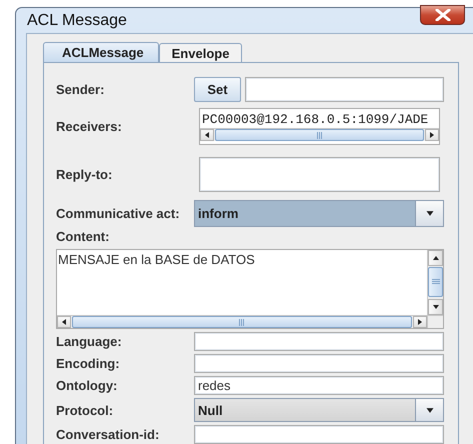 The image size is (473, 444). Describe the element at coordinates (250, 289) in the screenshot. I see `content-area: MENSAJE en la BASE de DATOS` at that location.